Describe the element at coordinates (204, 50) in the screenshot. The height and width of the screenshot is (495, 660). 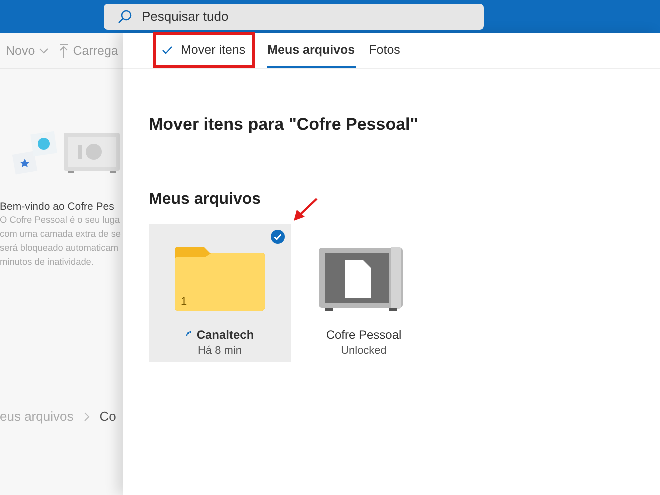
I see `move-items-button: Mover itens` at that location.